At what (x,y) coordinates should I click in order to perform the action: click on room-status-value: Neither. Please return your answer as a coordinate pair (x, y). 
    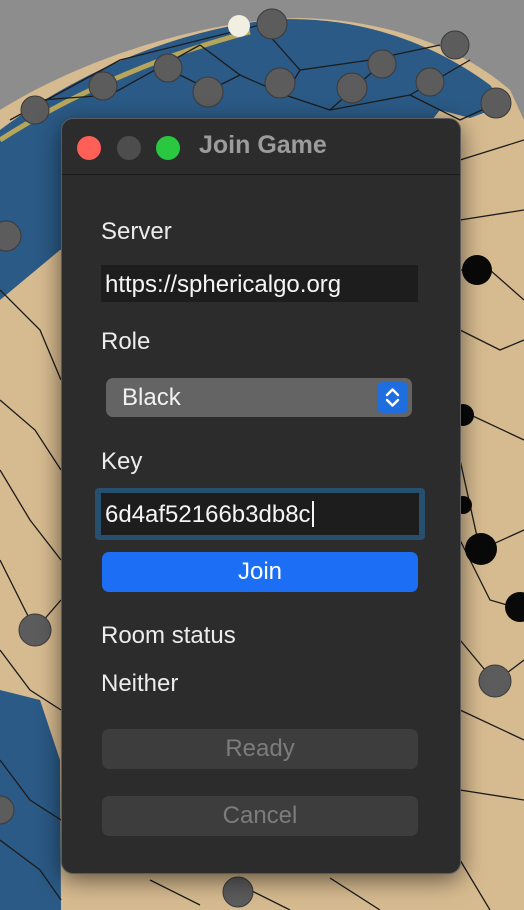
    Looking at the image, I should click on (140, 683).